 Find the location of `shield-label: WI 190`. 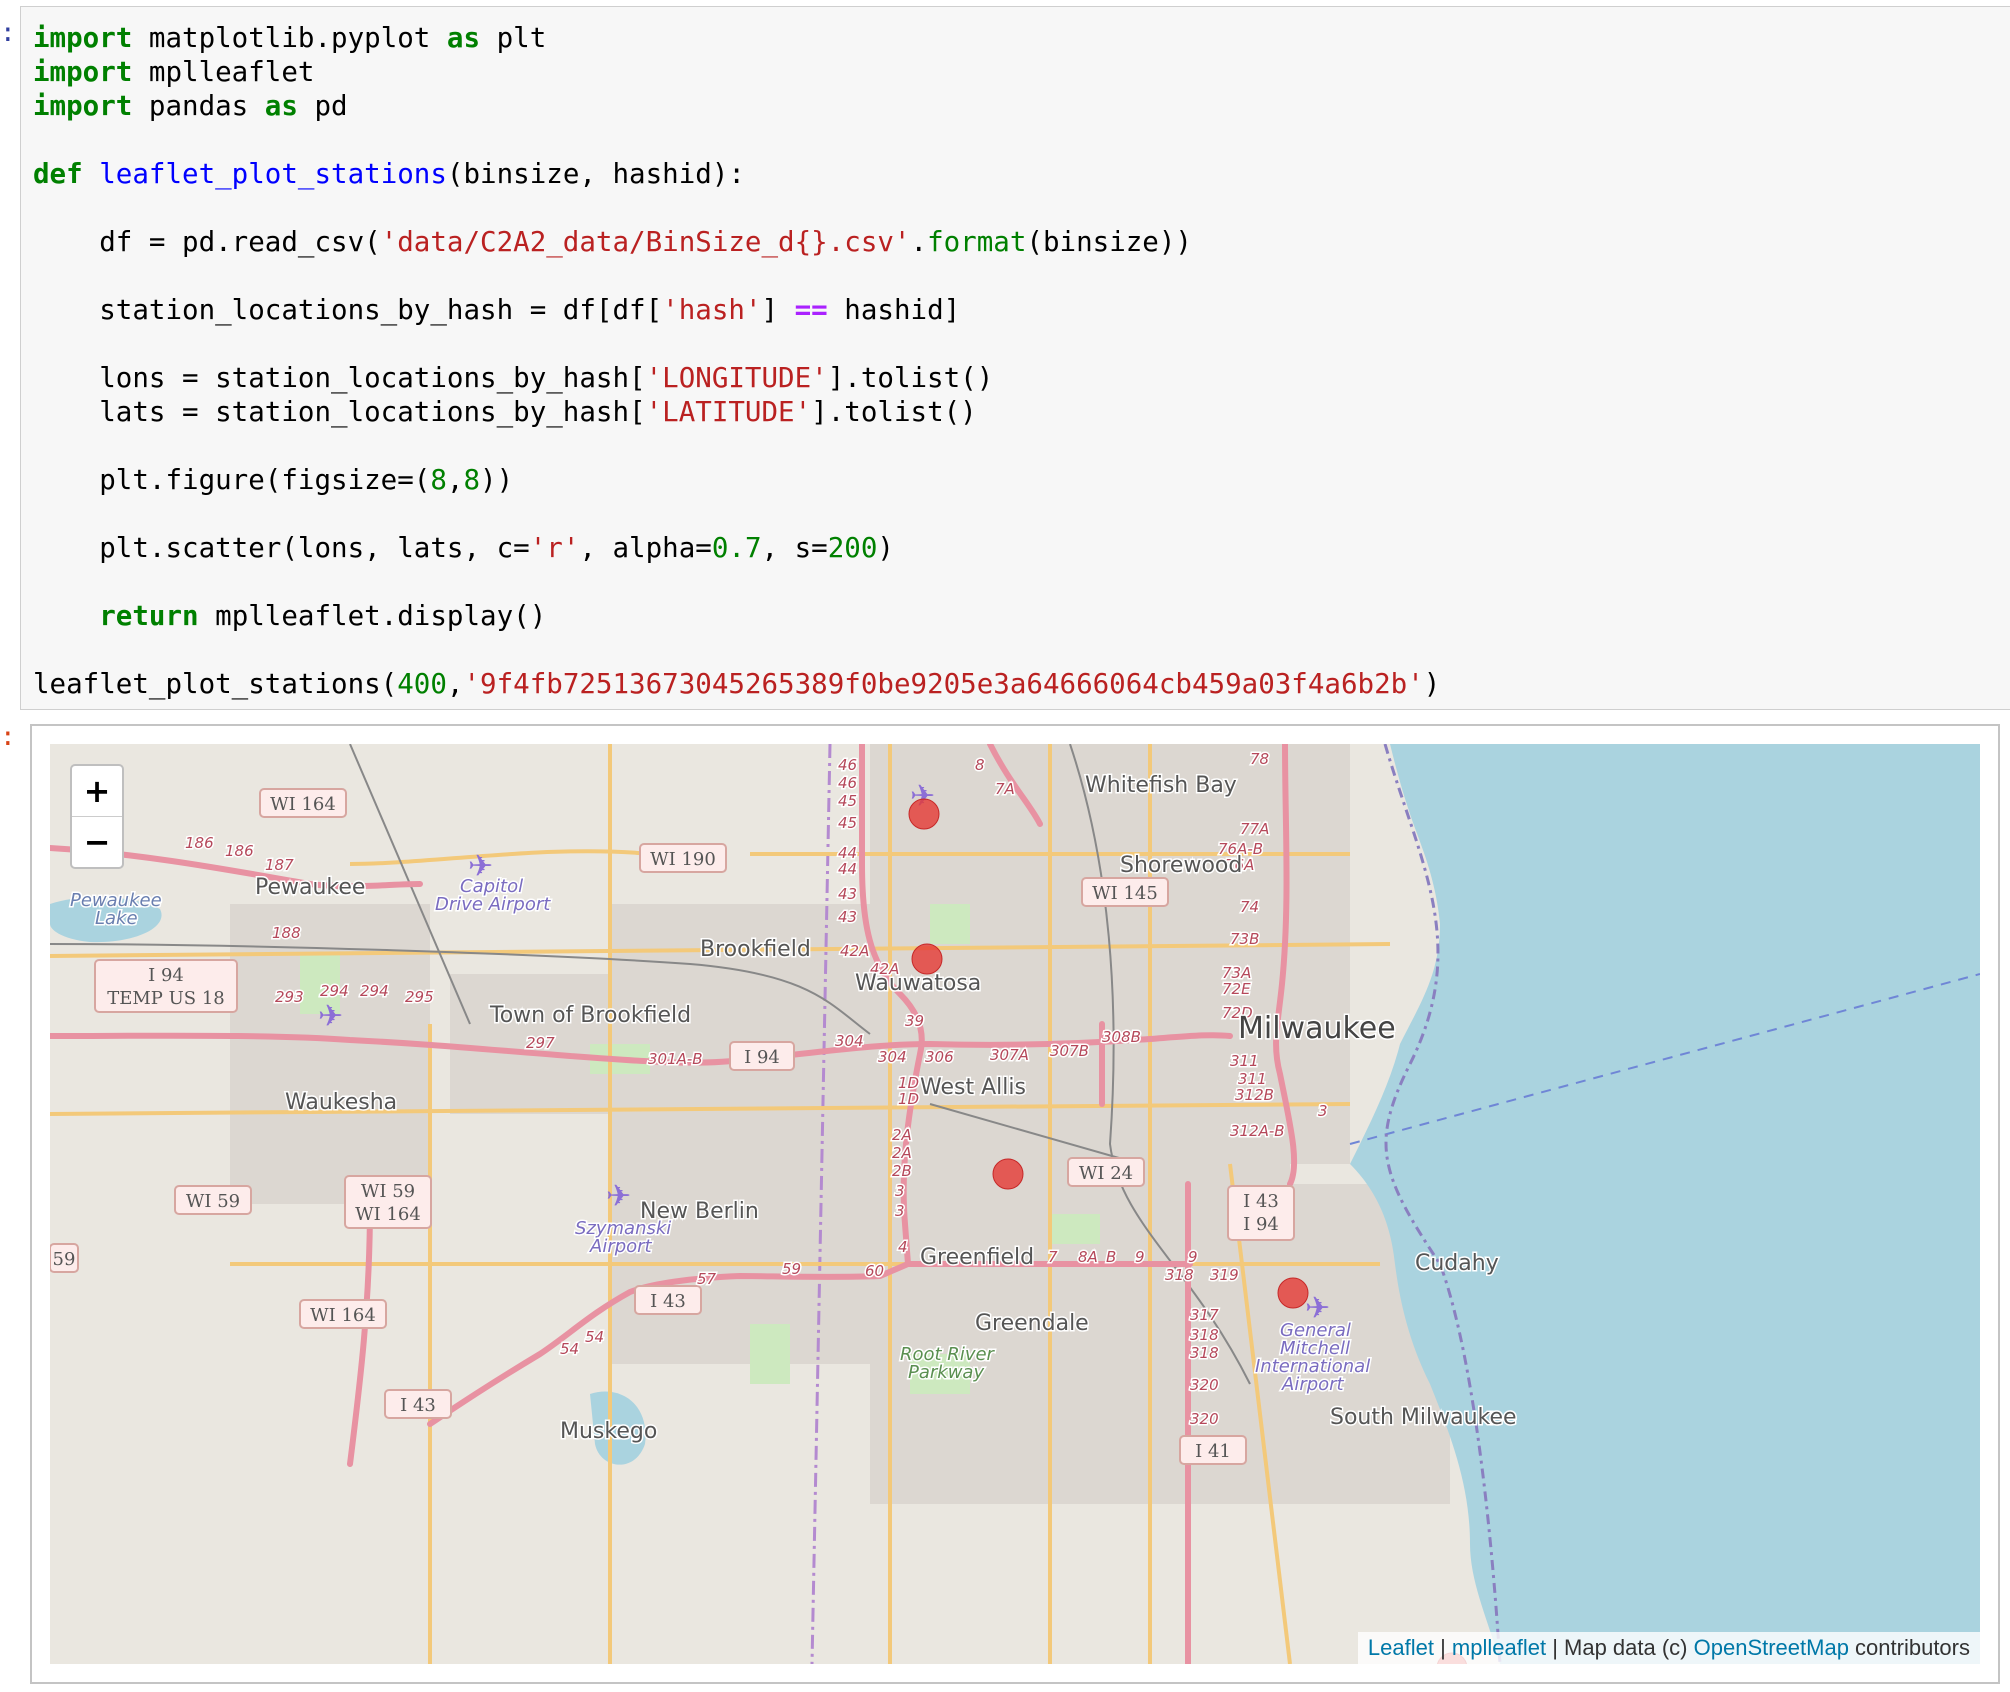

shield-label: WI 190 is located at coordinates (683, 859).